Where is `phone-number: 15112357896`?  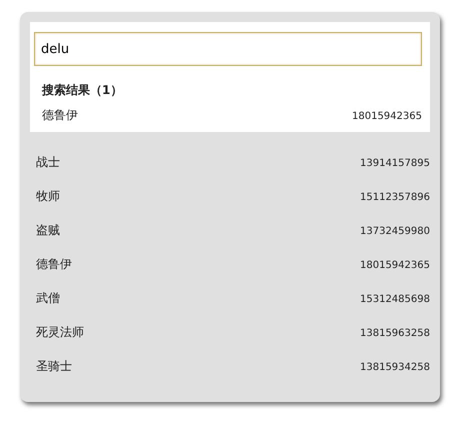 phone-number: 15112357896 is located at coordinates (395, 197).